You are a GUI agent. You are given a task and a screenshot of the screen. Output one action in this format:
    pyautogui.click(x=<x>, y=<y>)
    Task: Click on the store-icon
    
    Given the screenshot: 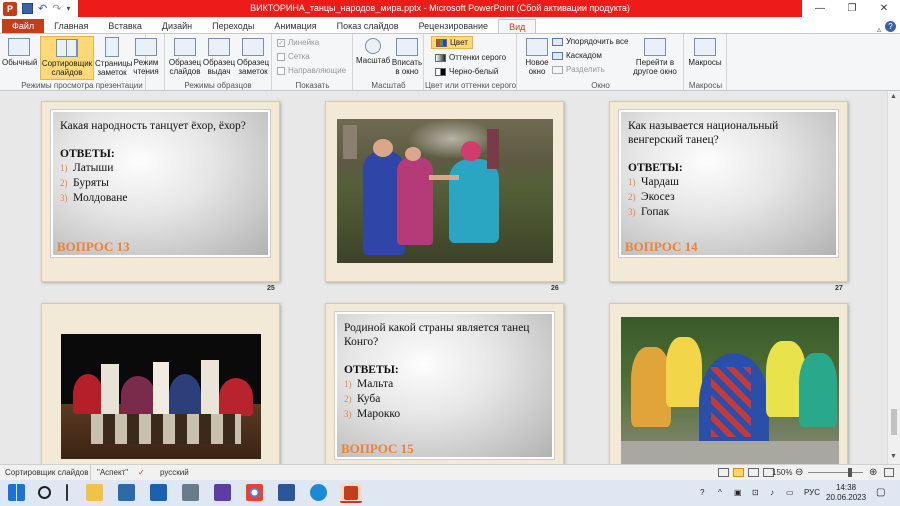 What is the action you would take?
    pyautogui.click(x=126, y=492)
    